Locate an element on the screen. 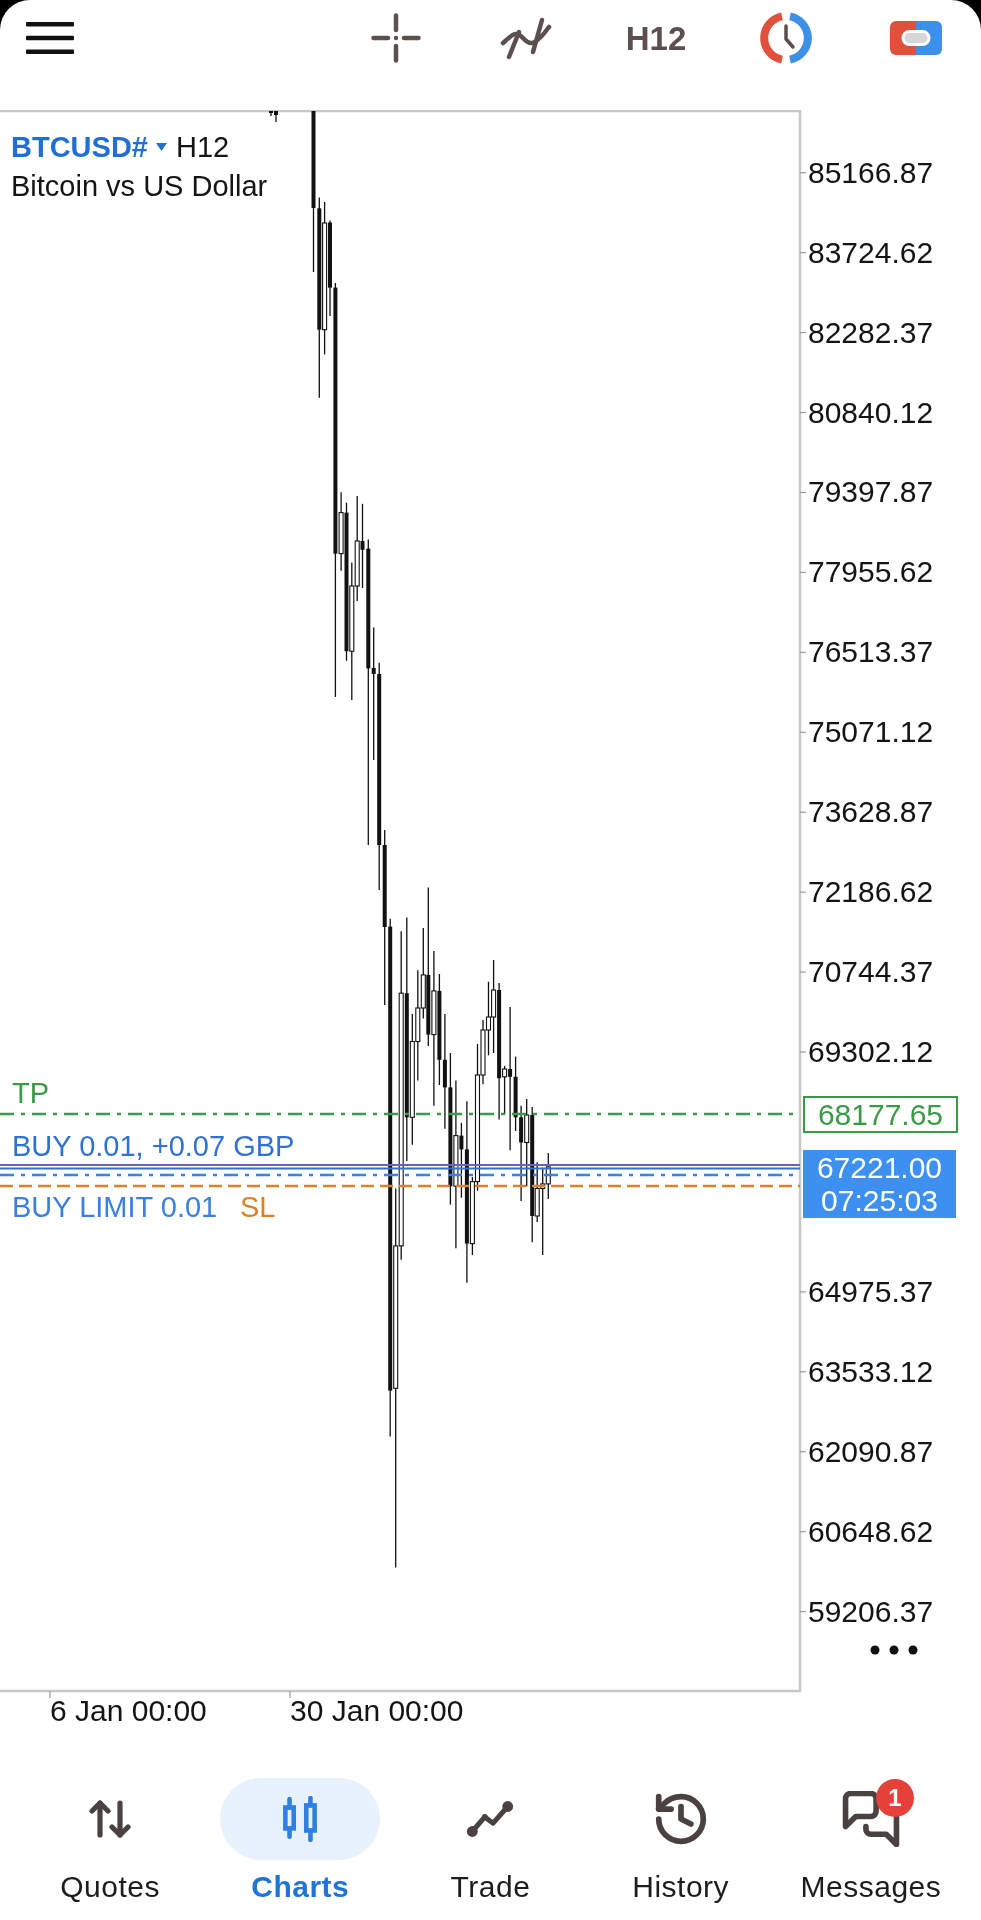 This screenshot has width=981, height=1920. toggle-icon is located at coordinates (916, 38).